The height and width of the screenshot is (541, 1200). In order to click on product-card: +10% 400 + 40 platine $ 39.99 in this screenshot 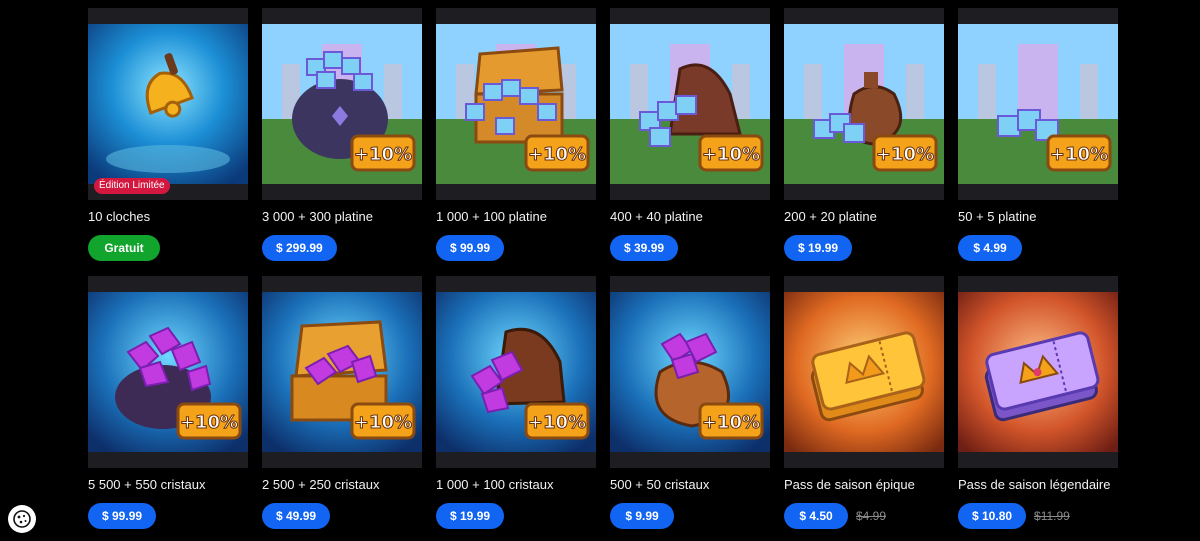, I will do `click(690, 134)`.